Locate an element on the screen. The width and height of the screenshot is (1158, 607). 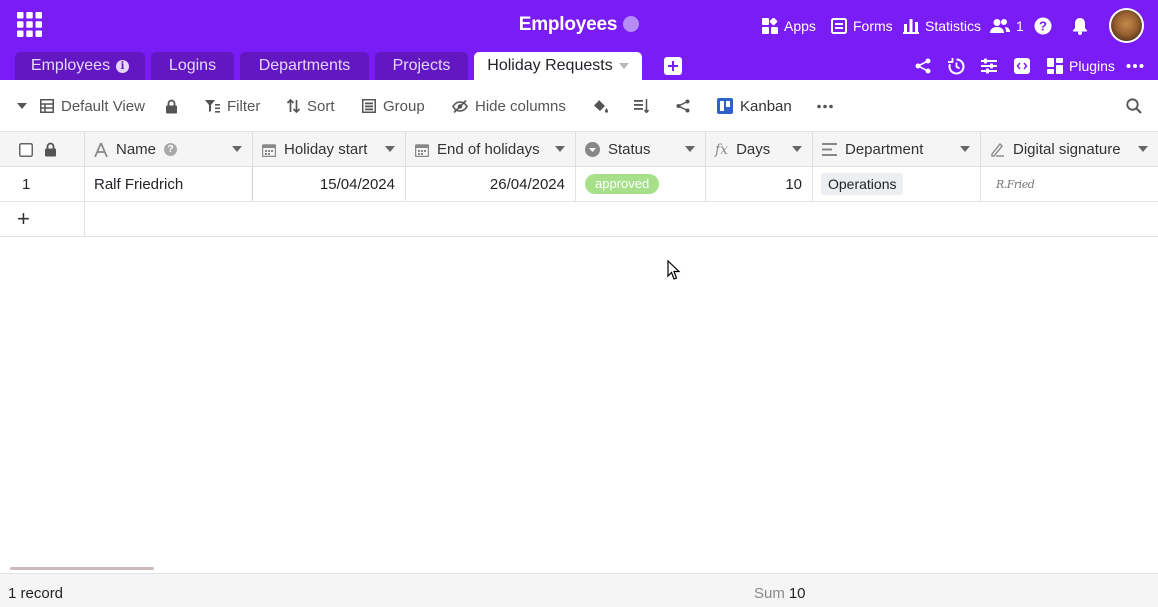
share-view-button is located at coordinates (686, 106).